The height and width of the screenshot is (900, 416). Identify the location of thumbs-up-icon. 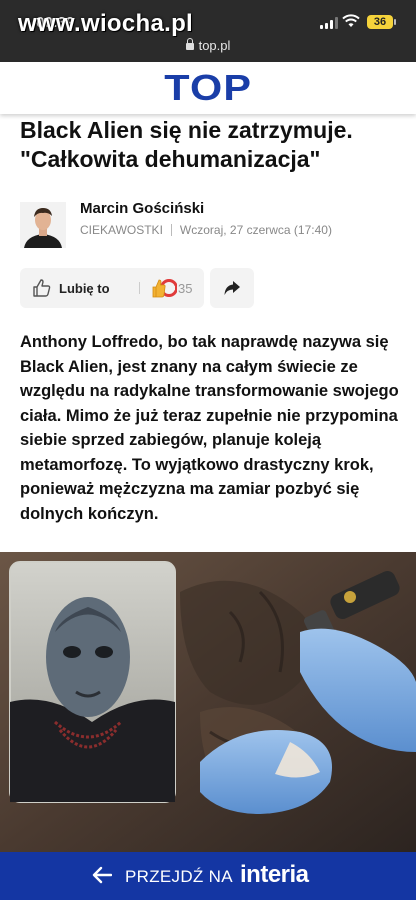
(42, 288).